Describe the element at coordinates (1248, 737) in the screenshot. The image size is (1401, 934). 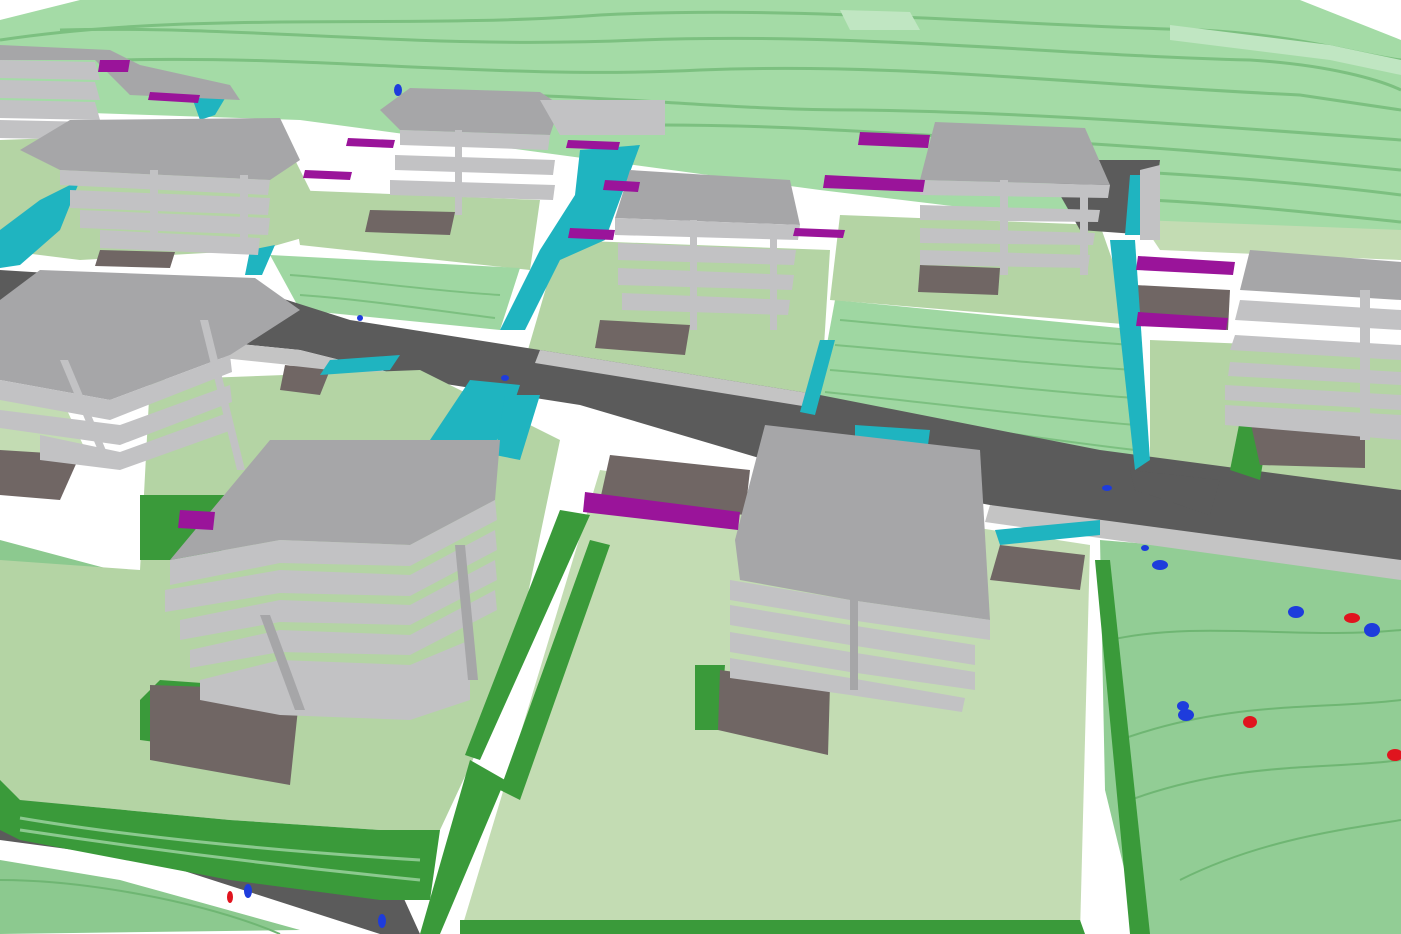
I see `terrain-right-slope` at that location.